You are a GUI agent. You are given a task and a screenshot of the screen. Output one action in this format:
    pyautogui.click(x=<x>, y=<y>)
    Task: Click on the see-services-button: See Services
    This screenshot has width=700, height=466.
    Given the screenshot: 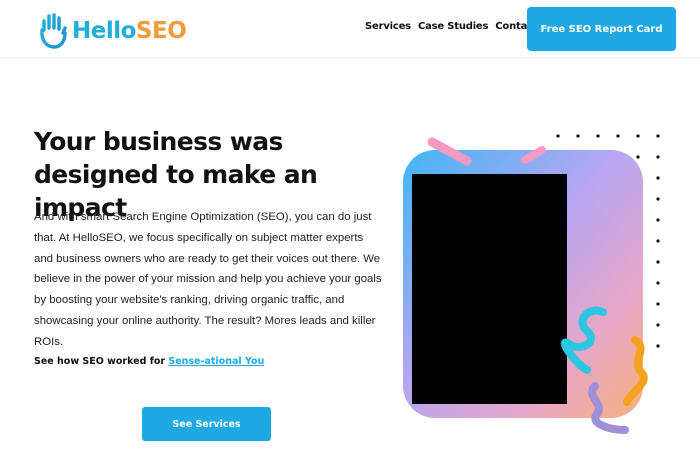 What is the action you would take?
    pyautogui.click(x=206, y=424)
    